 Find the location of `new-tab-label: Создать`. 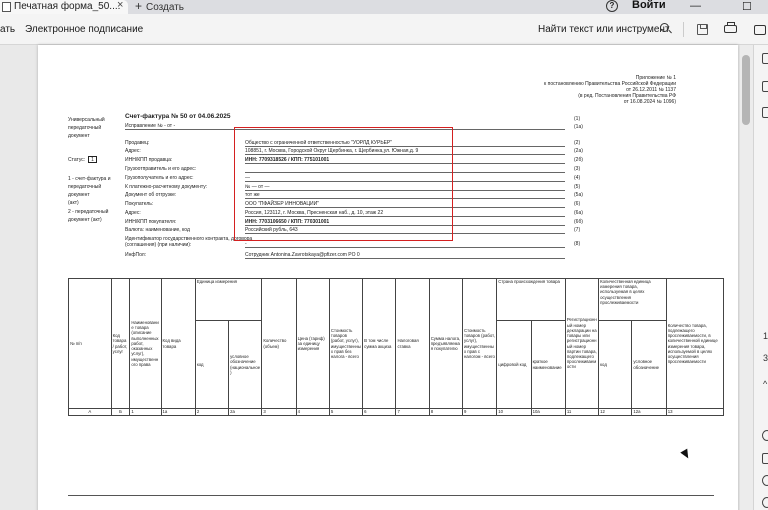

new-tab-label: Создать is located at coordinates (165, 7).